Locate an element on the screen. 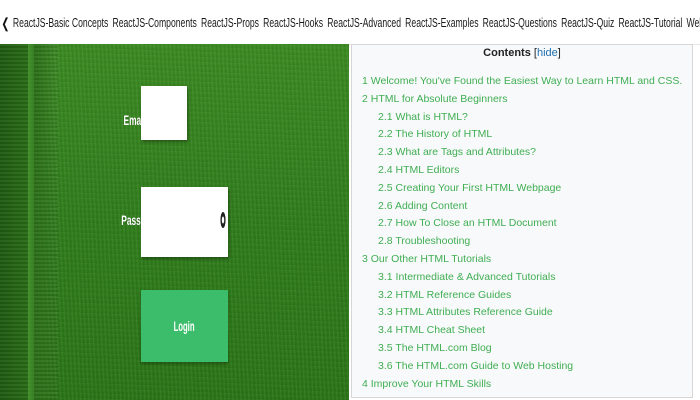 Image resolution: width=700 pixels, height=400 pixels. toc-item-number: 2.1 is located at coordinates (385, 116).